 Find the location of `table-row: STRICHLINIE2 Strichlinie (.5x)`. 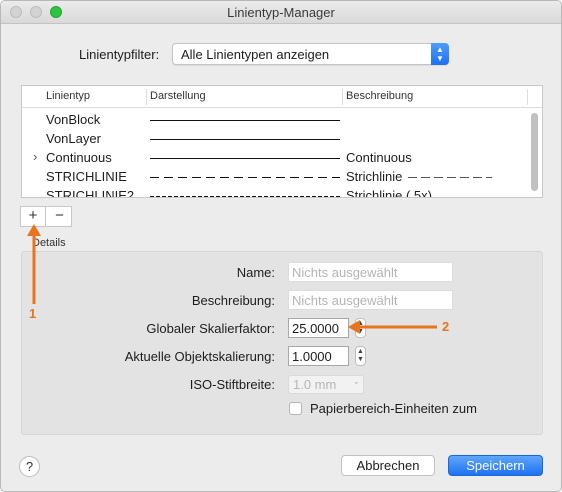

table-row: STRICHLINIE2 Strichlinie (.5x) is located at coordinates (277, 192).